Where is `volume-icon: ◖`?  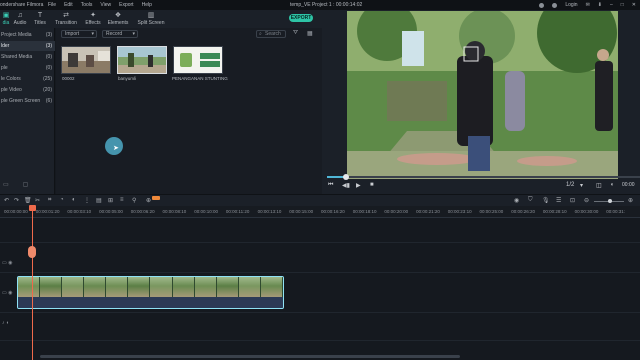 volume-icon: ◖ is located at coordinates (612, 185).